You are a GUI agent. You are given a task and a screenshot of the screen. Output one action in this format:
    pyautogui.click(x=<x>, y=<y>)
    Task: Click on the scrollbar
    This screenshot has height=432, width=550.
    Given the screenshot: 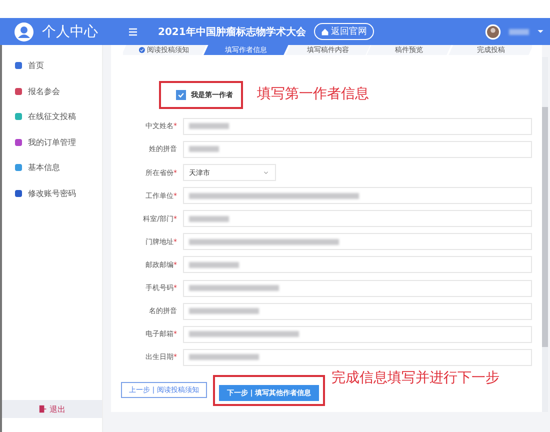 What is the action you would take?
    pyautogui.click(x=545, y=234)
    